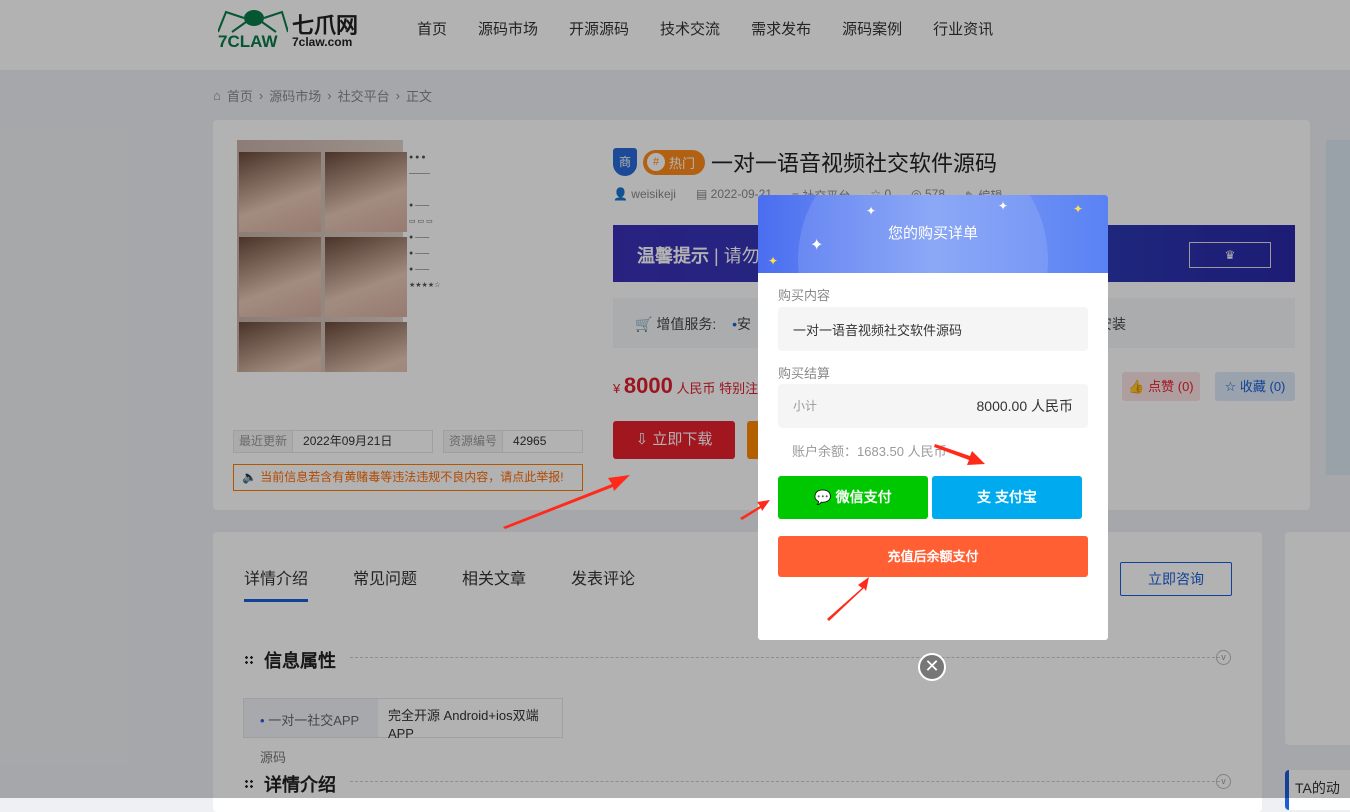  What do you see at coordinates (566, 502) in the screenshot?
I see `arrow-to-download` at bounding box center [566, 502].